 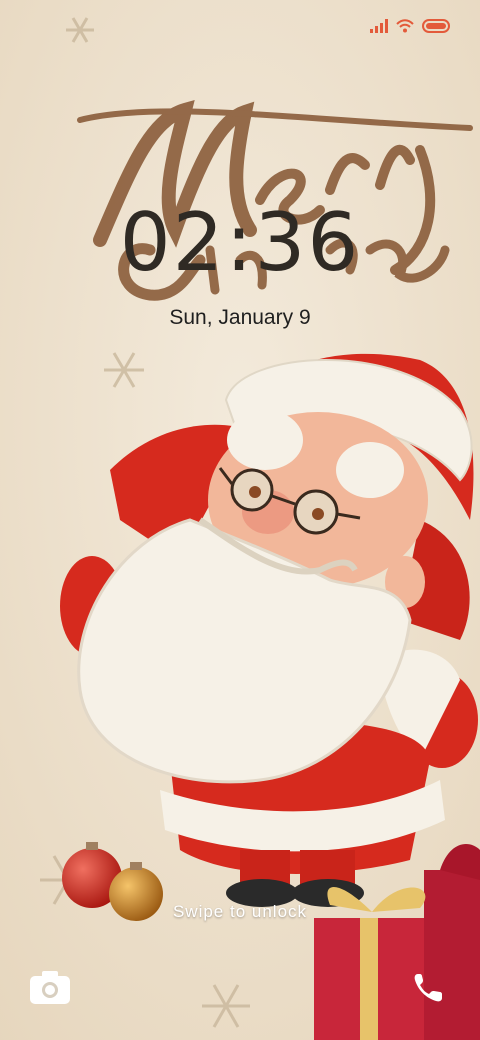 What do you see at coordinates (436, 26) in the screenshot?
I see `battery-icon` at bounding box center [436, 26].